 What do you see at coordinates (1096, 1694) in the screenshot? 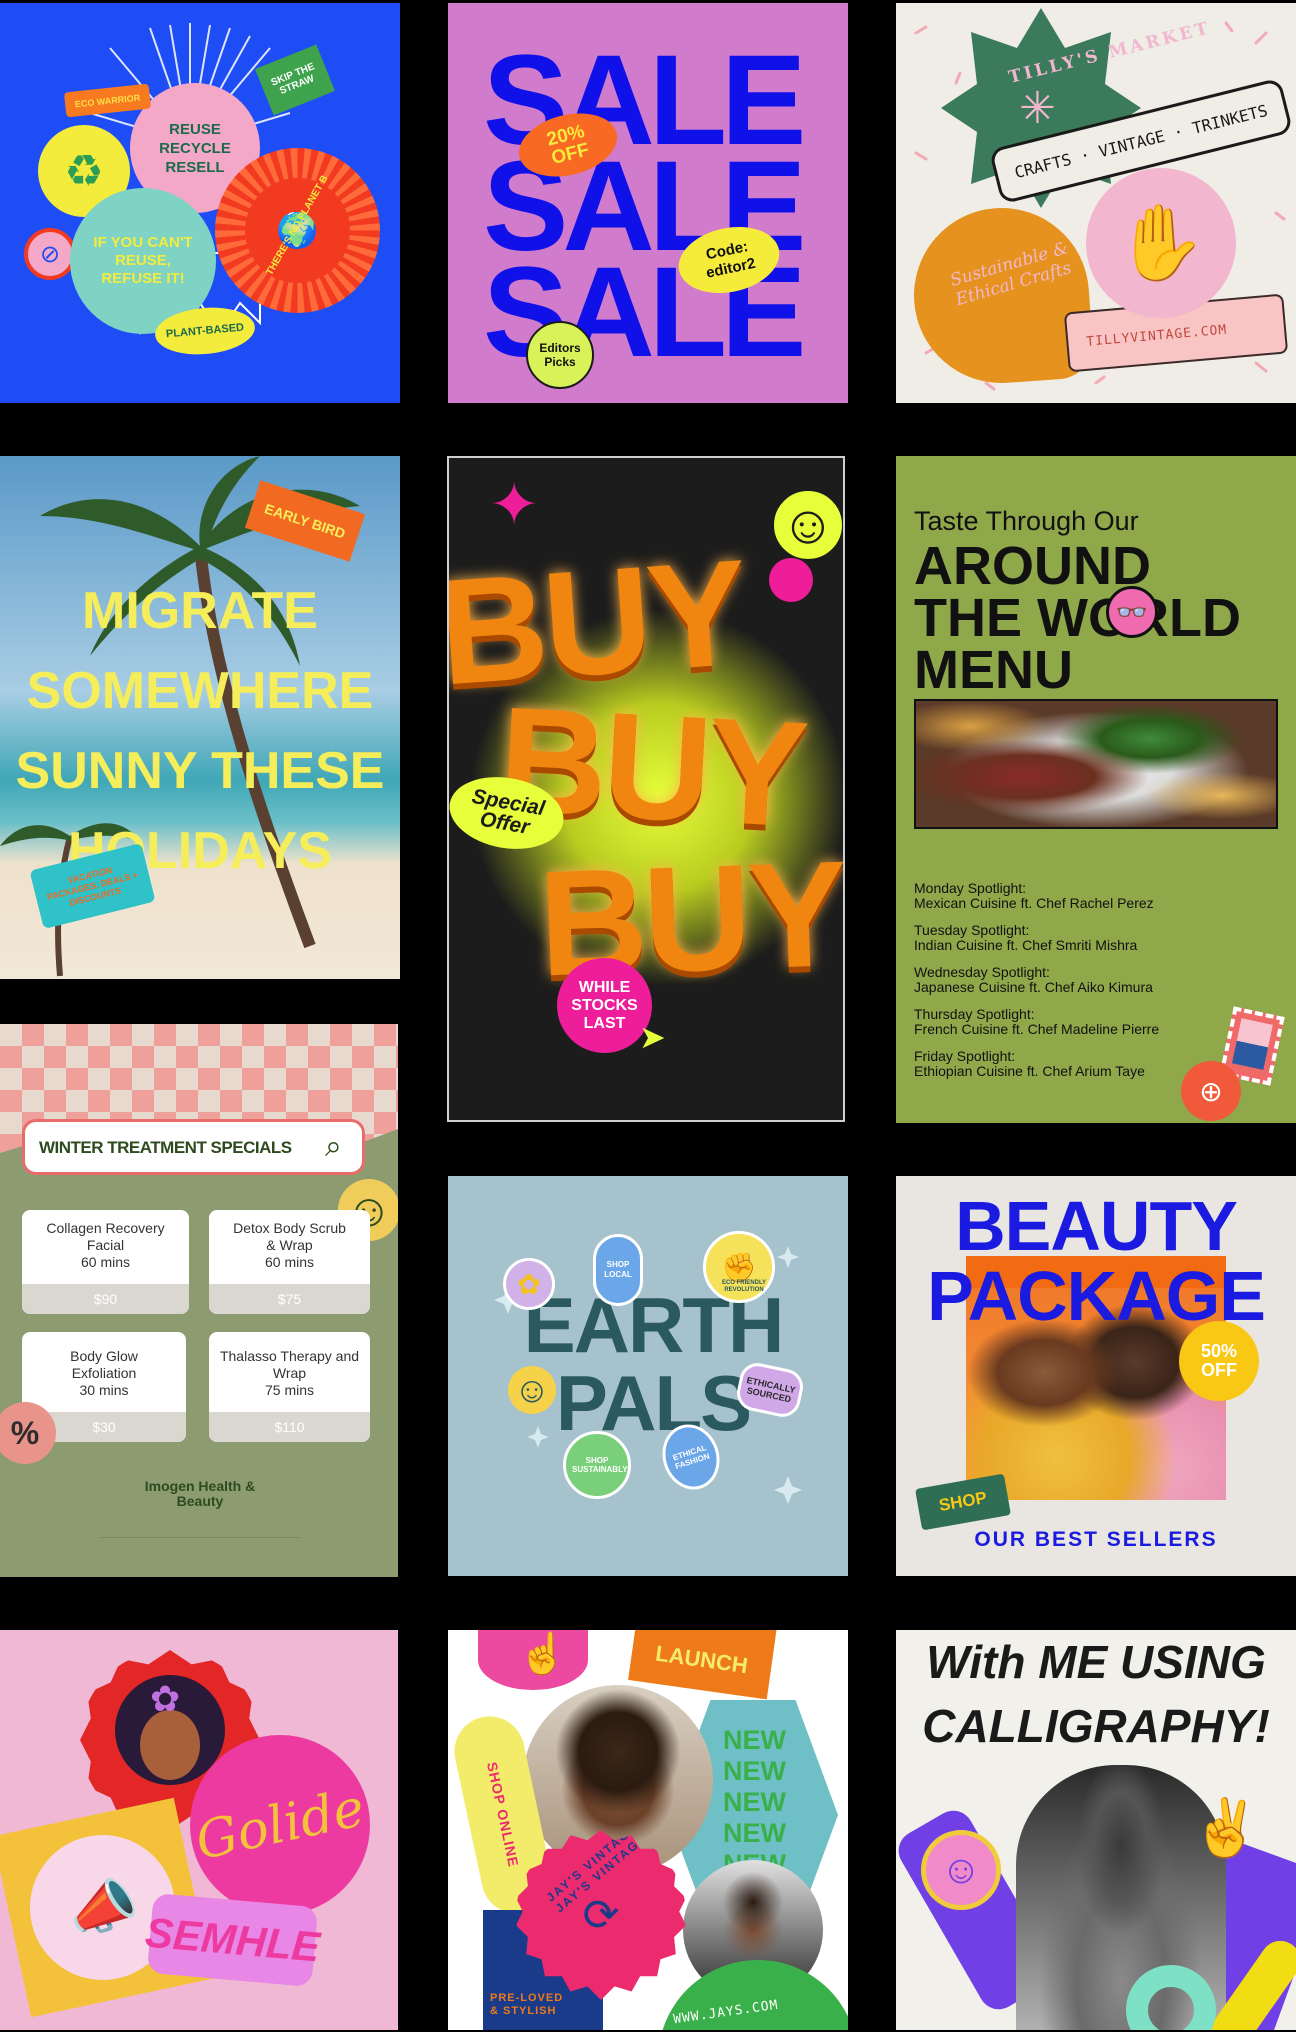
I see `callig-headline: With ME USING CALLIGRAPHY!` at bounding box center [1096, 1694].